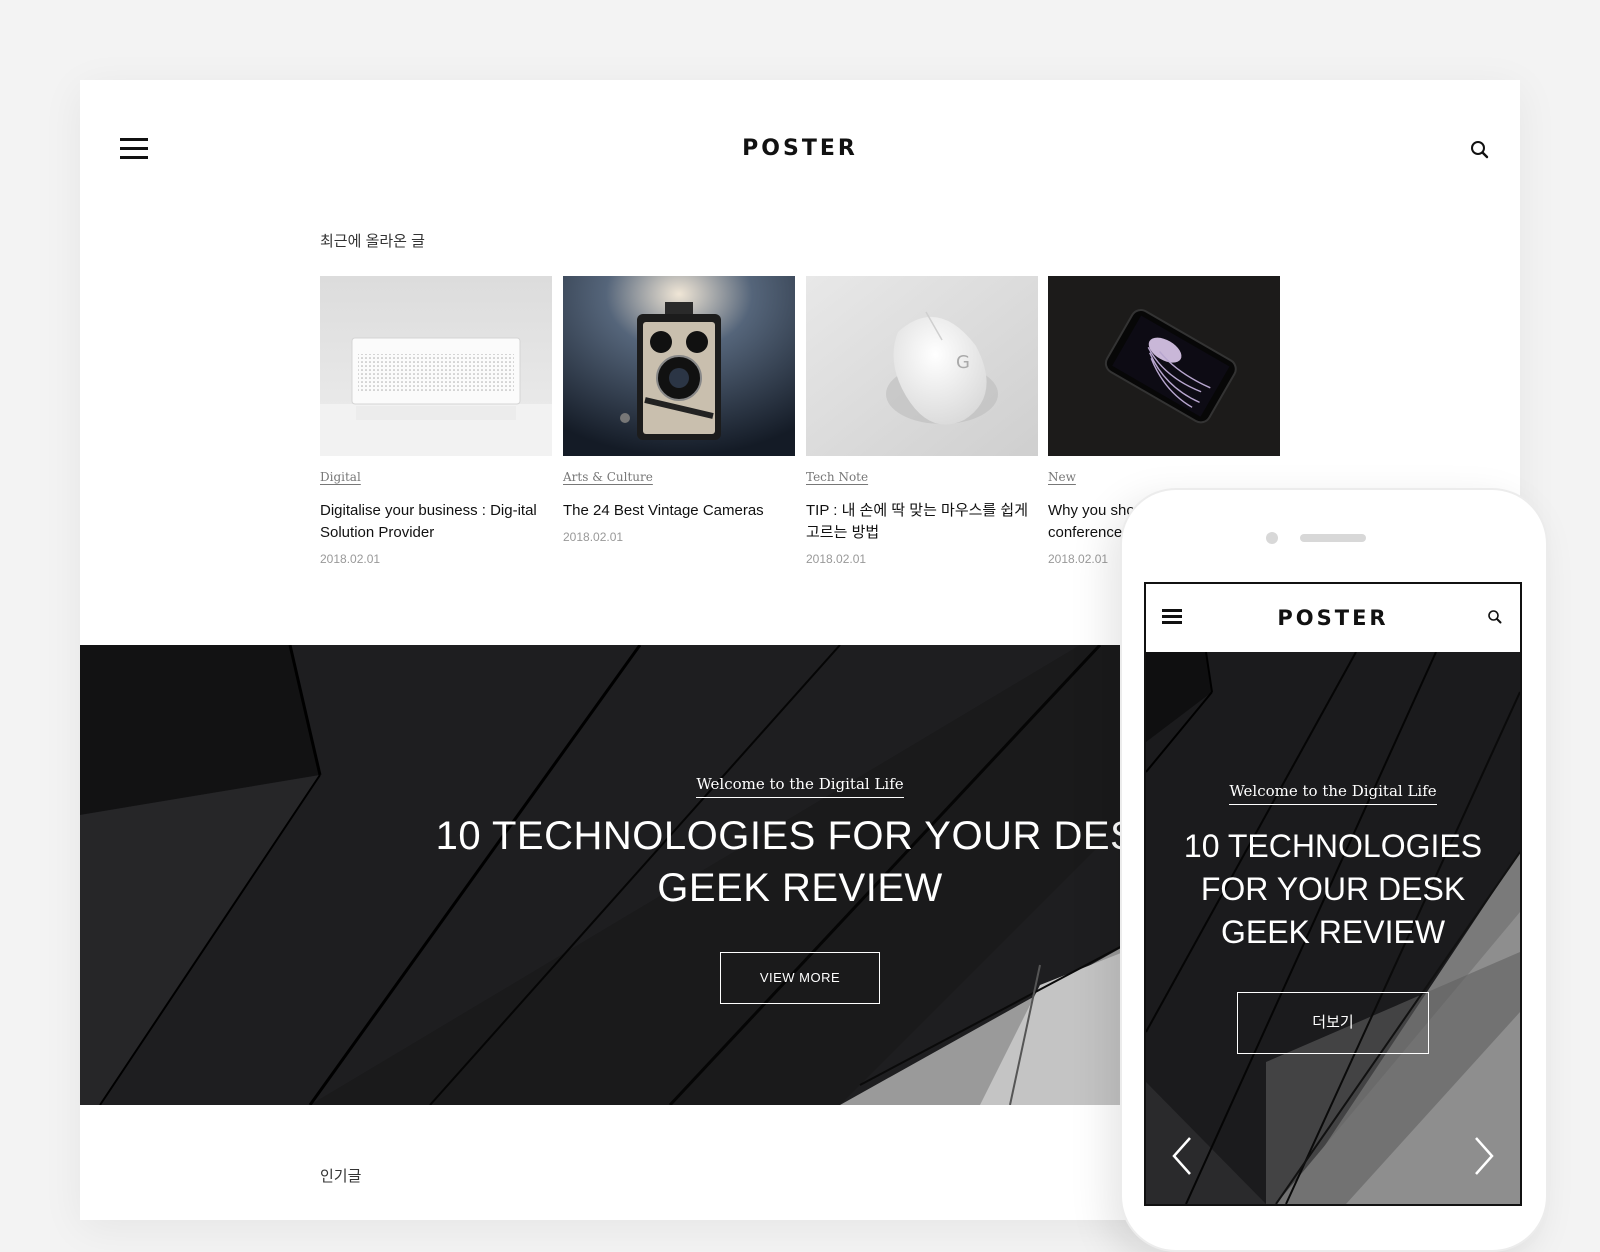 Image resolution: width=1600 pixels, height=1252 pixels. Describe the element at coordinates (1182, 1156) in the screenshot. I see `chevron-left-icon` at that location.